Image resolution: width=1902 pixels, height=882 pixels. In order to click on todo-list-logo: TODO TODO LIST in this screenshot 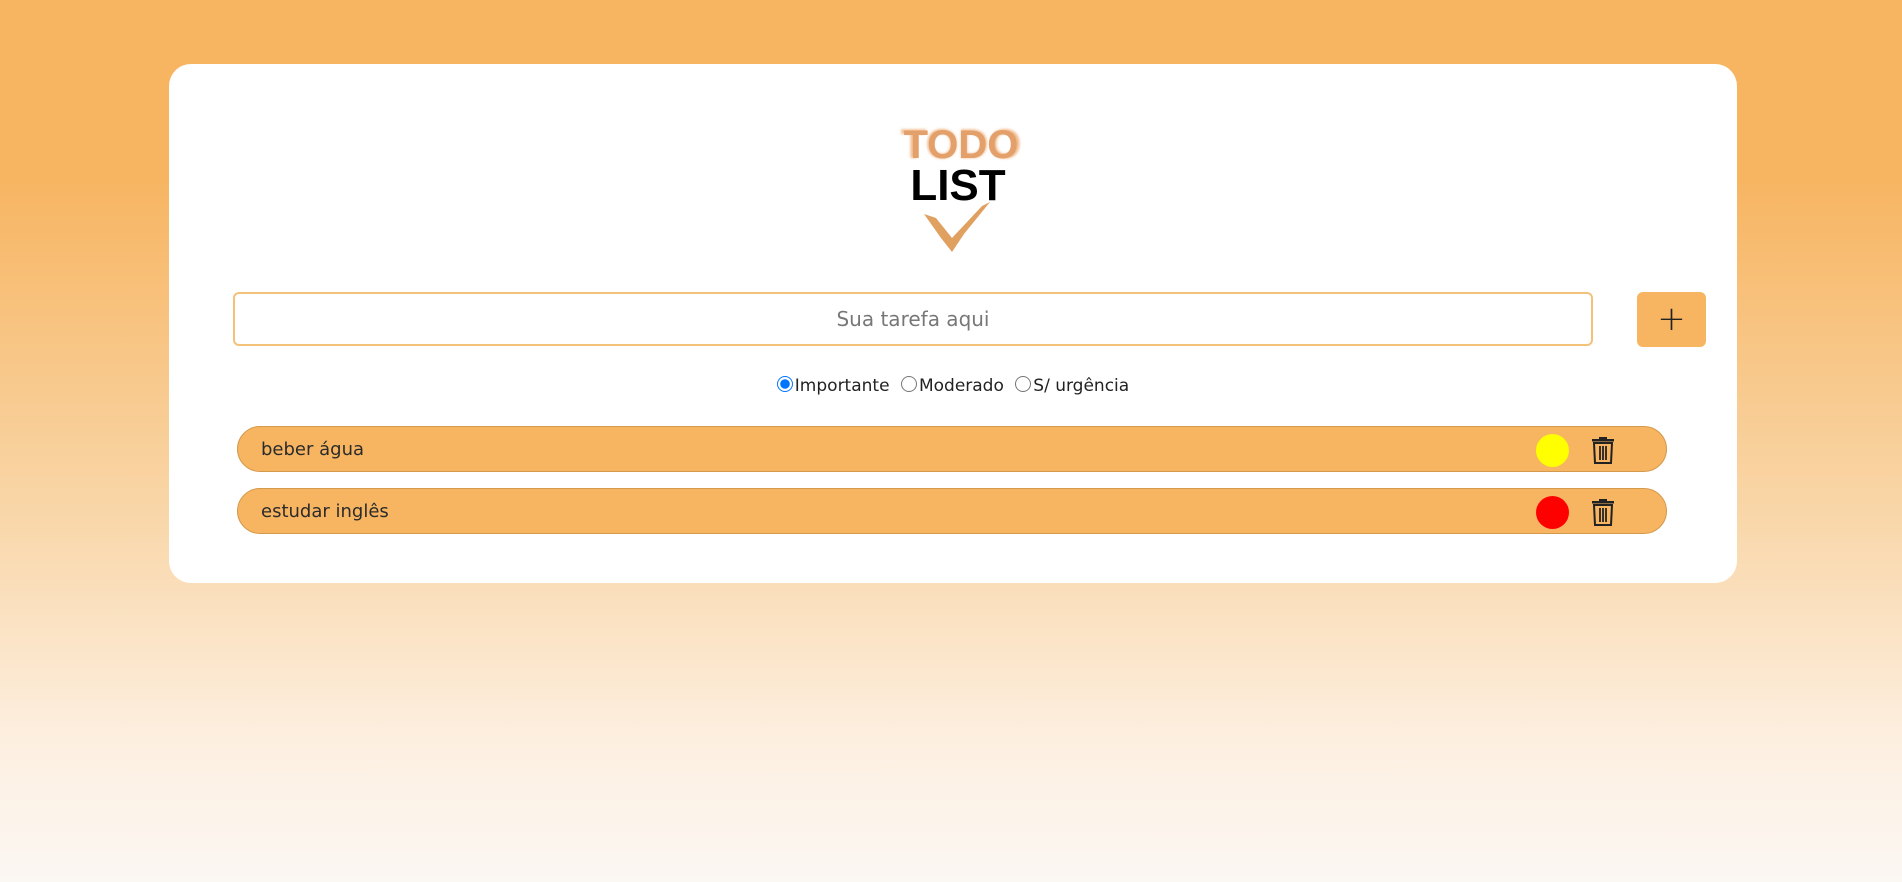, I will do `click(961, 188)`.